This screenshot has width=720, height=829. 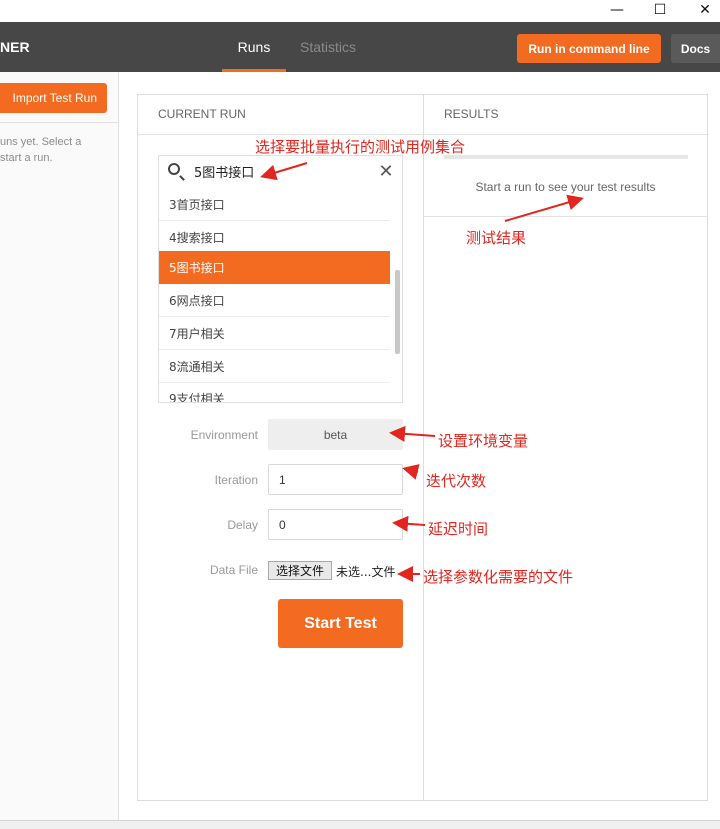 I want to click on annotation-delay: 延迟时间, so click(x=458, y=529).